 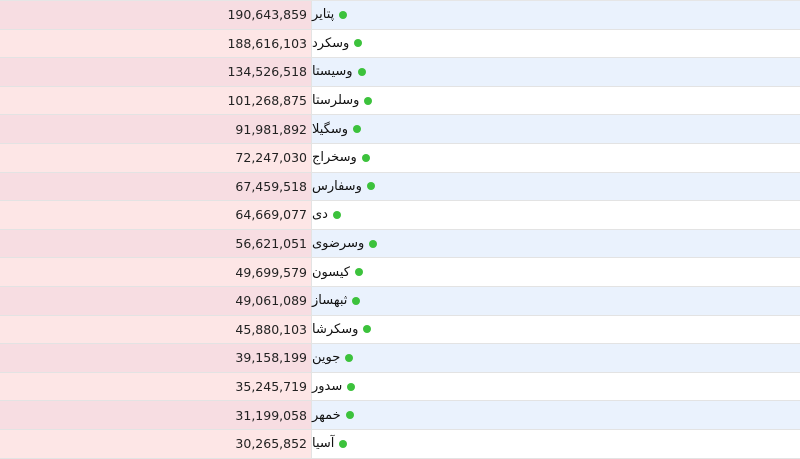 I want to click on symbol-name: خمهر, so click(x=326, y=415).